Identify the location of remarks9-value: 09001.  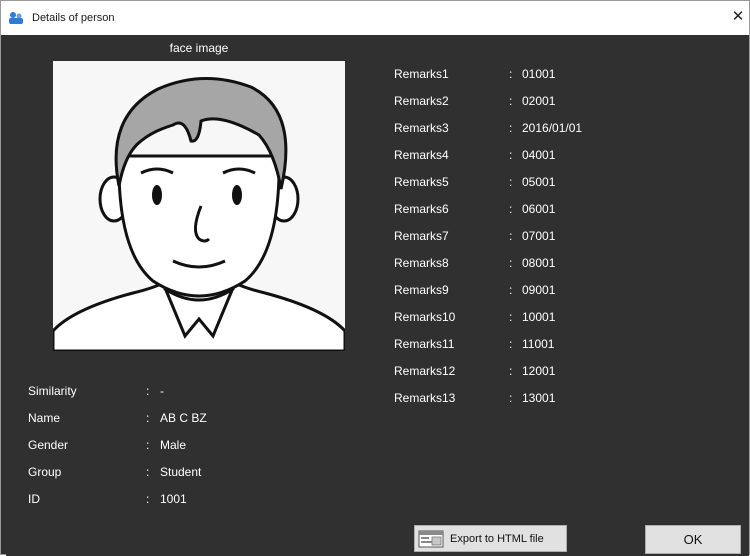
(539, 290).